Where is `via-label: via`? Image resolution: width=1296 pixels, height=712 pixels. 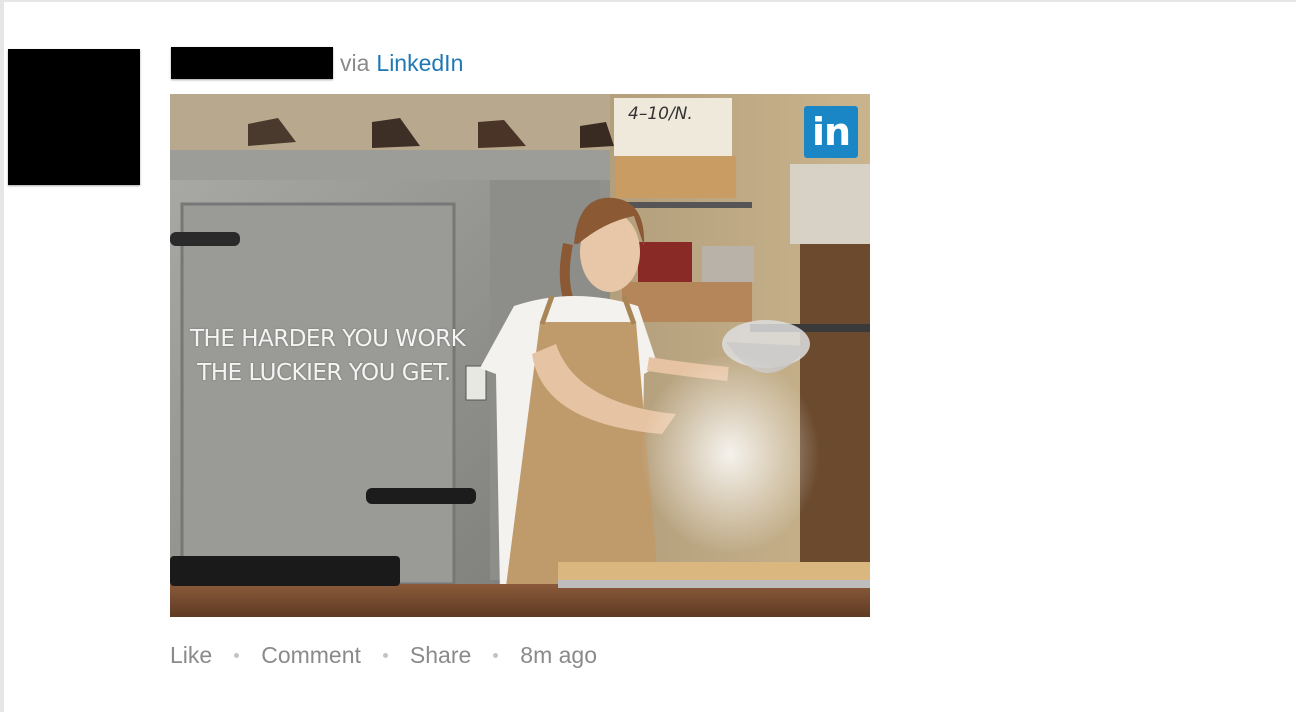
via-label: via is located at coordinates (355, 62).